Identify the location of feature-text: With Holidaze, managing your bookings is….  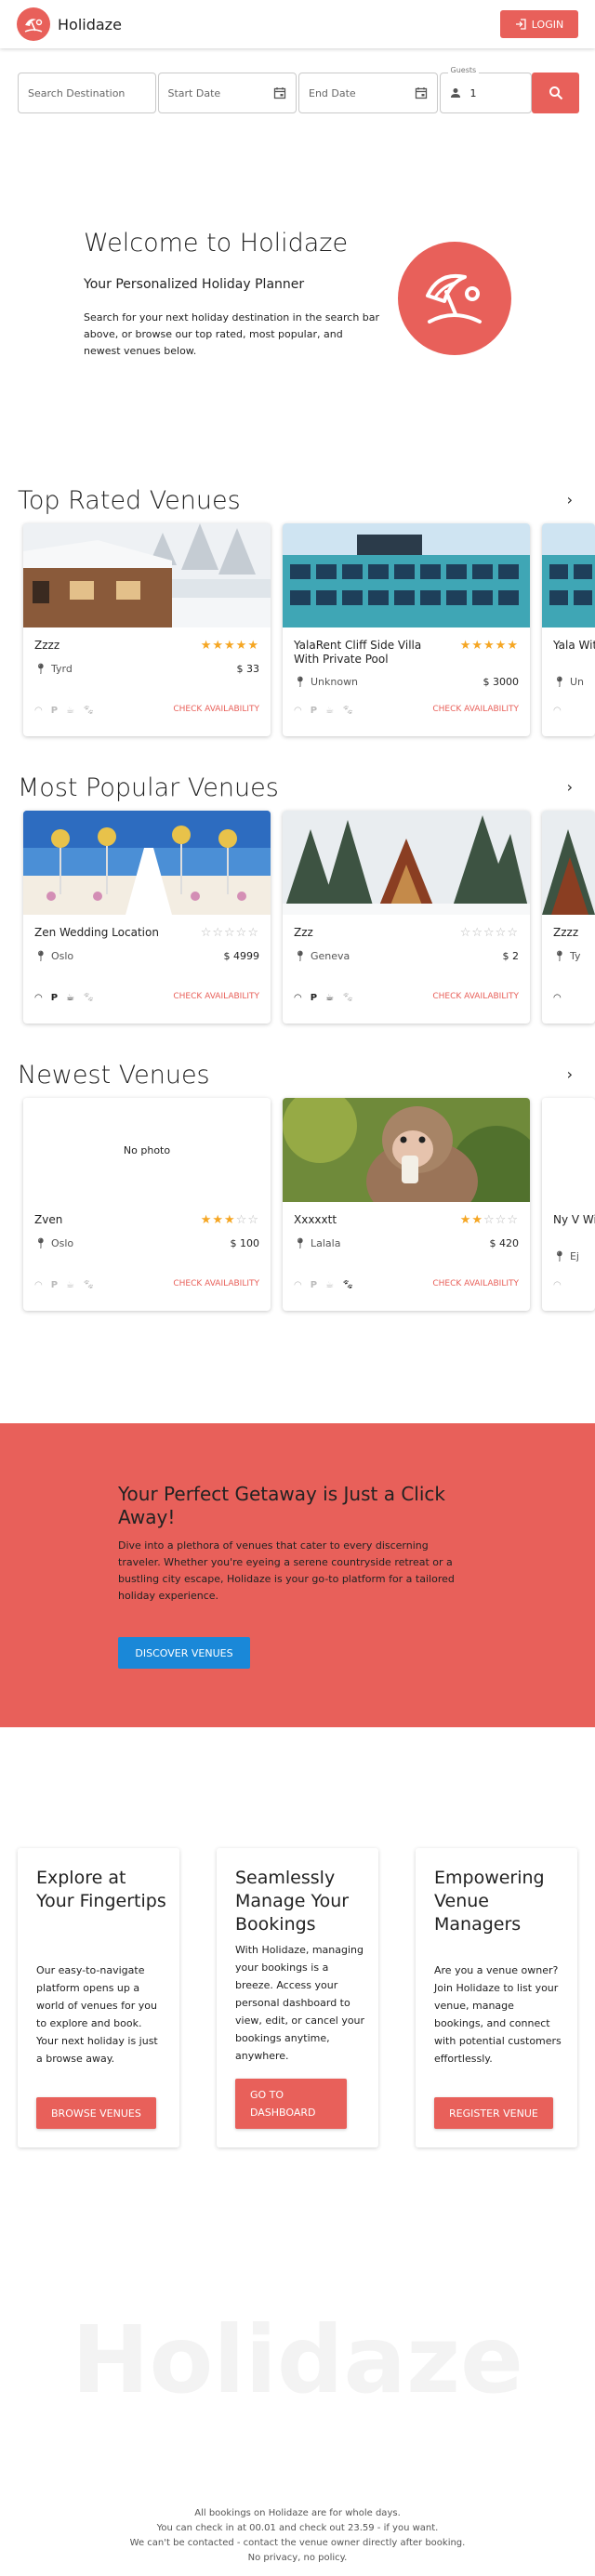
(300, 2003).